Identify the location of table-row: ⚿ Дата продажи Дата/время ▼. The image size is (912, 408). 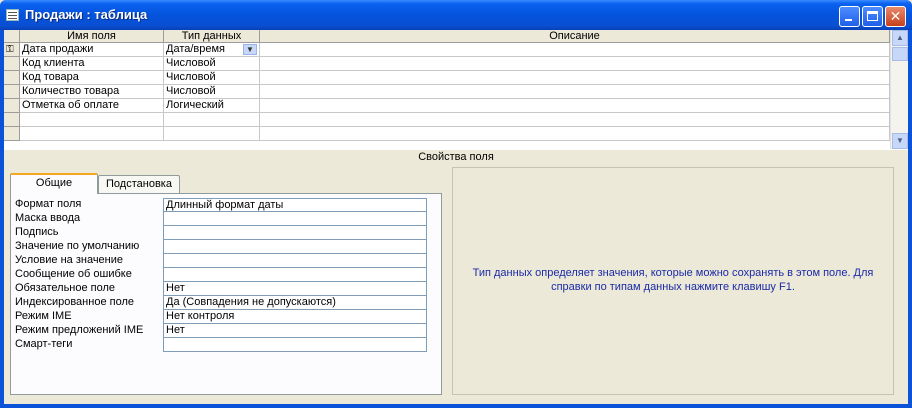
(447, 50).